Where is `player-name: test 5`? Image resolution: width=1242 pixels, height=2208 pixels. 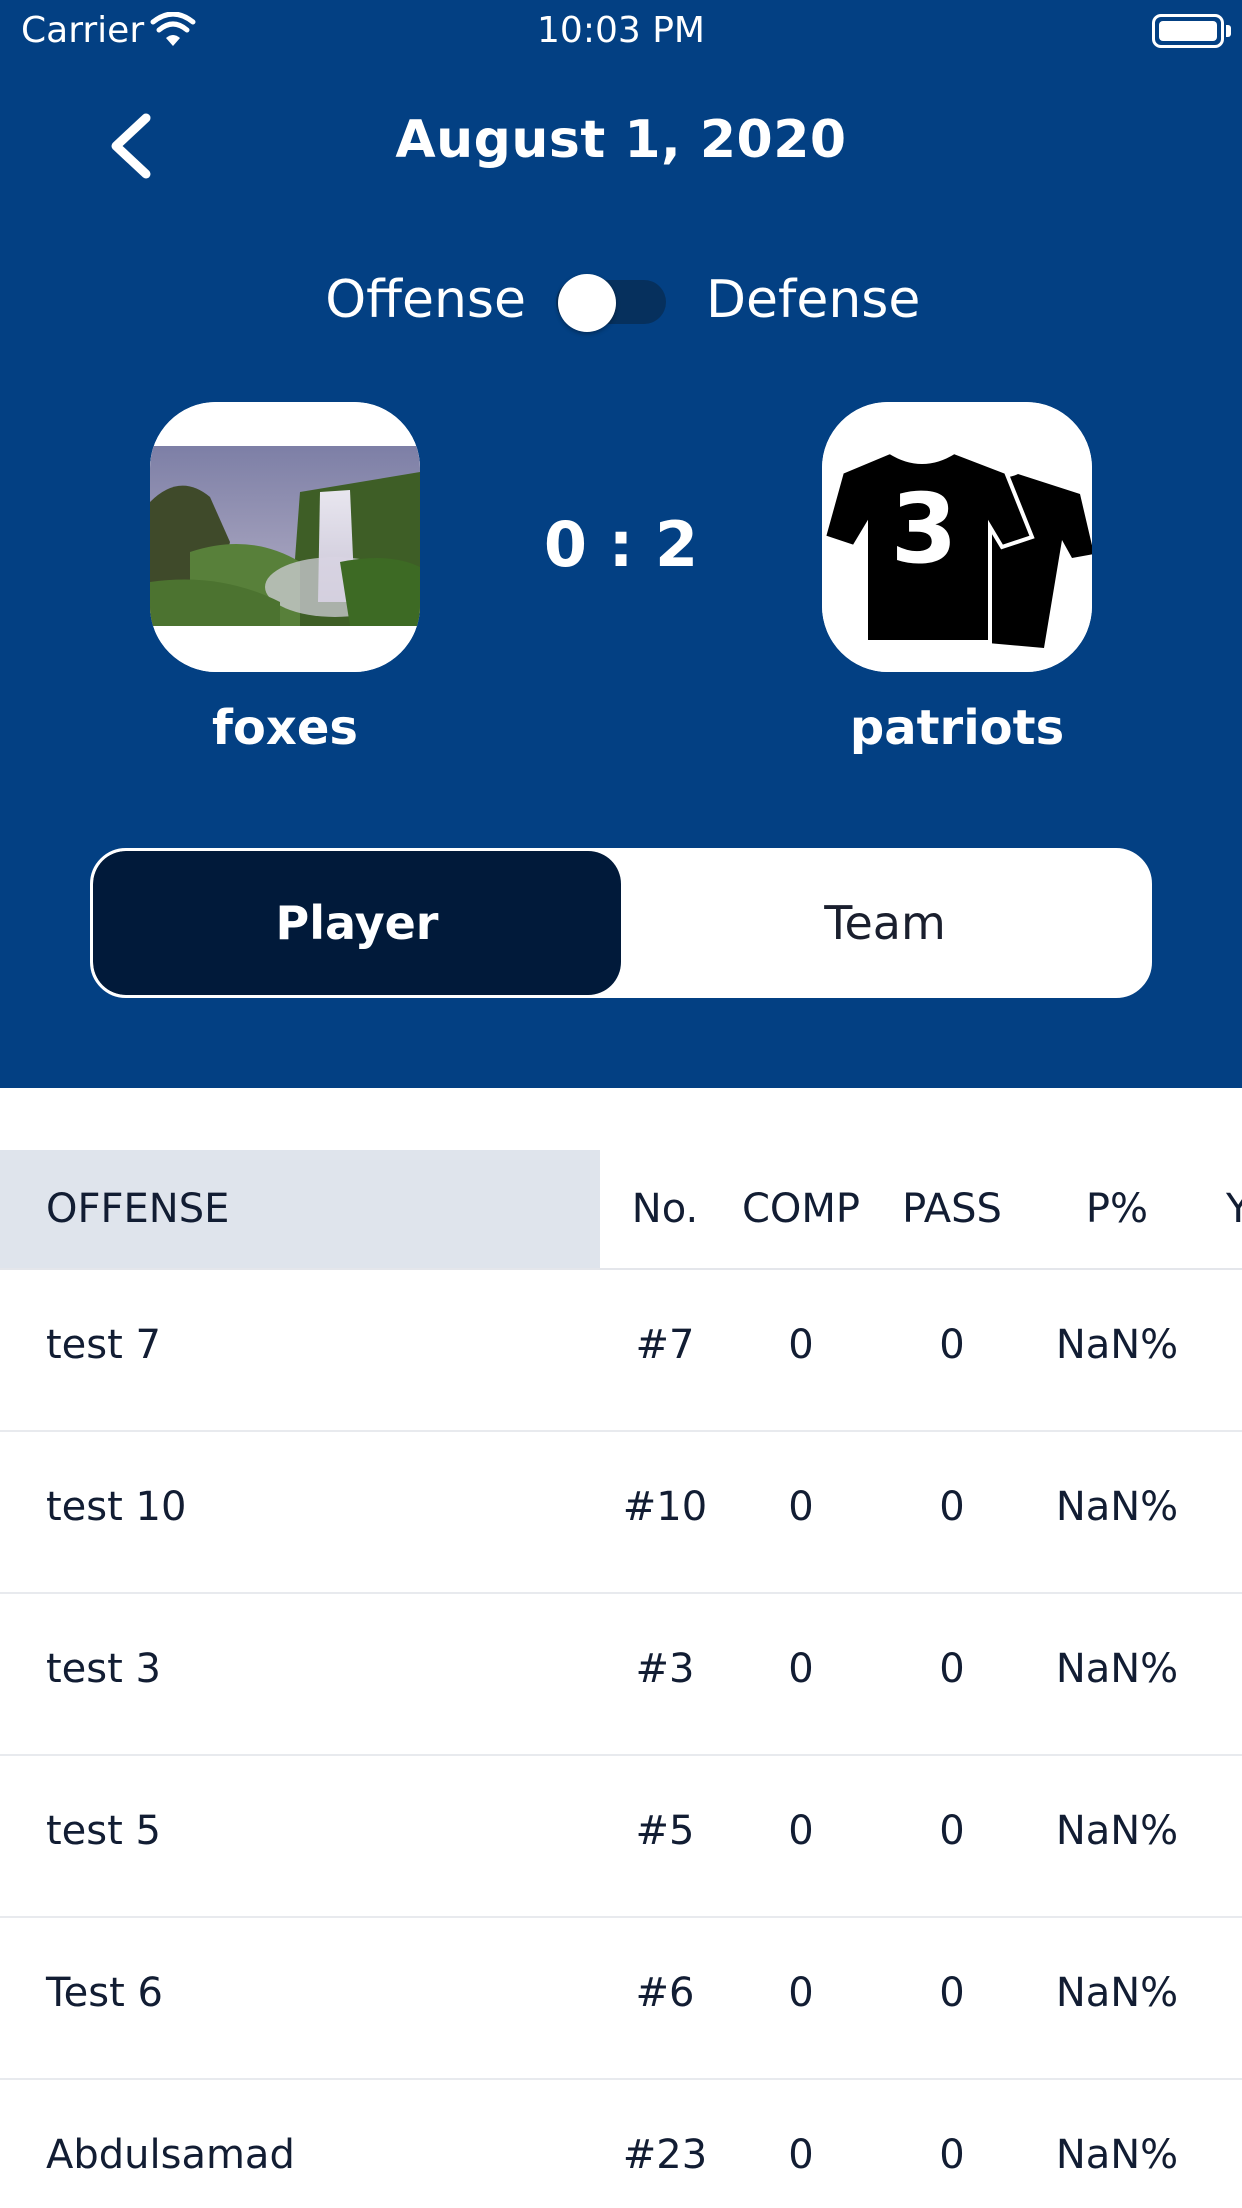 player-name: test 5 is located at coordinates (103, 1831).